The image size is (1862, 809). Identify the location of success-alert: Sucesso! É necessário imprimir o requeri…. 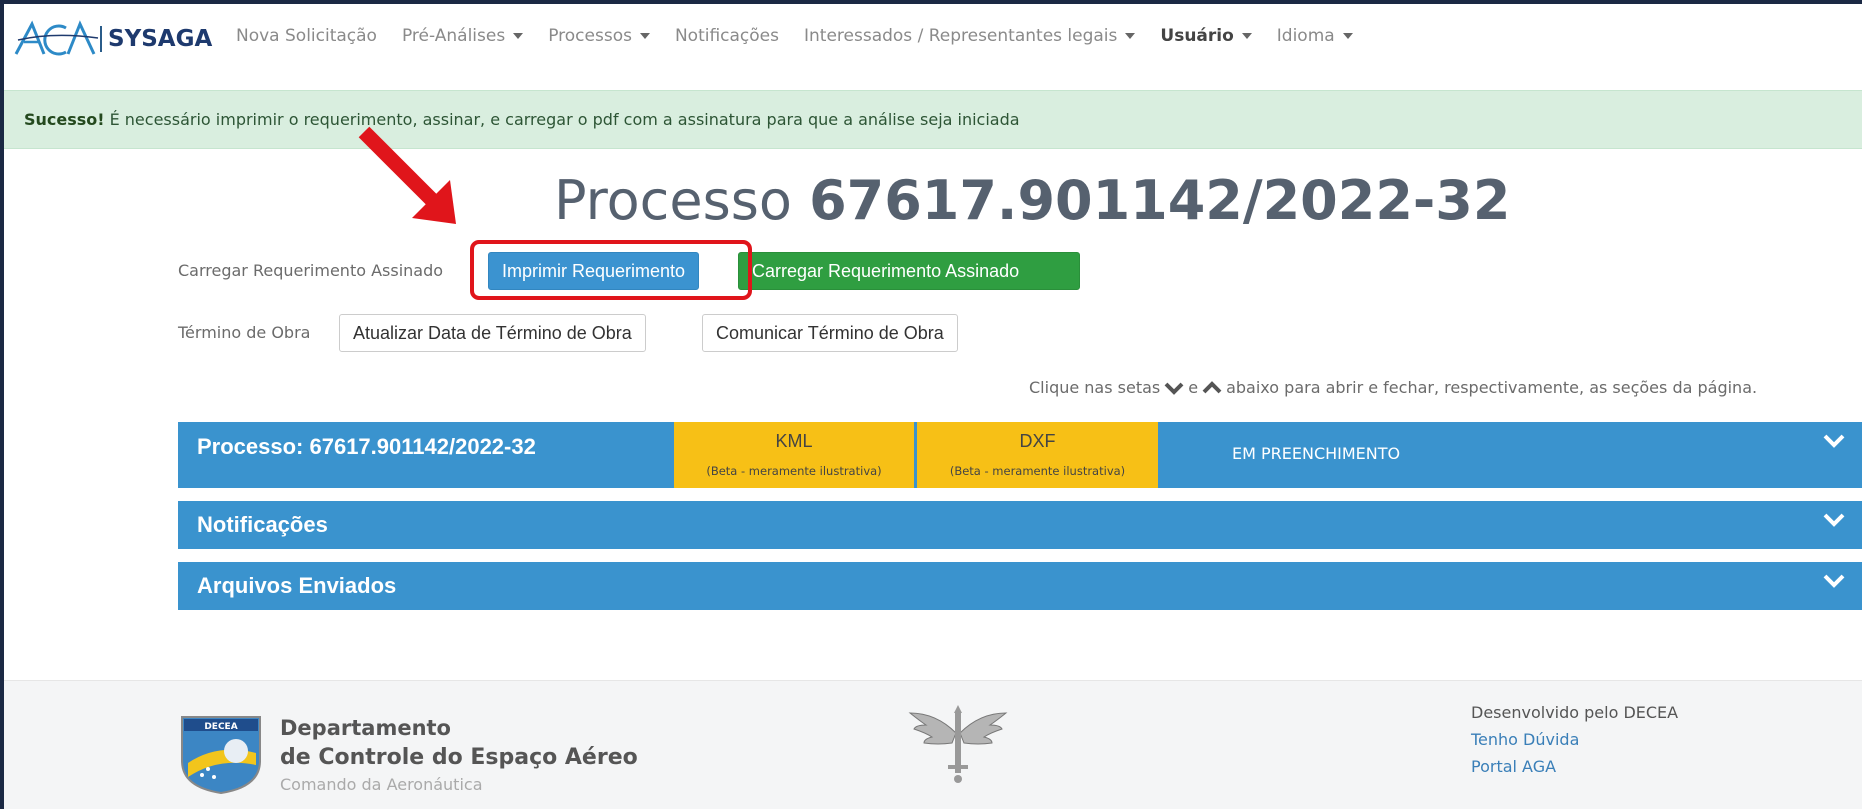
(933, 119).